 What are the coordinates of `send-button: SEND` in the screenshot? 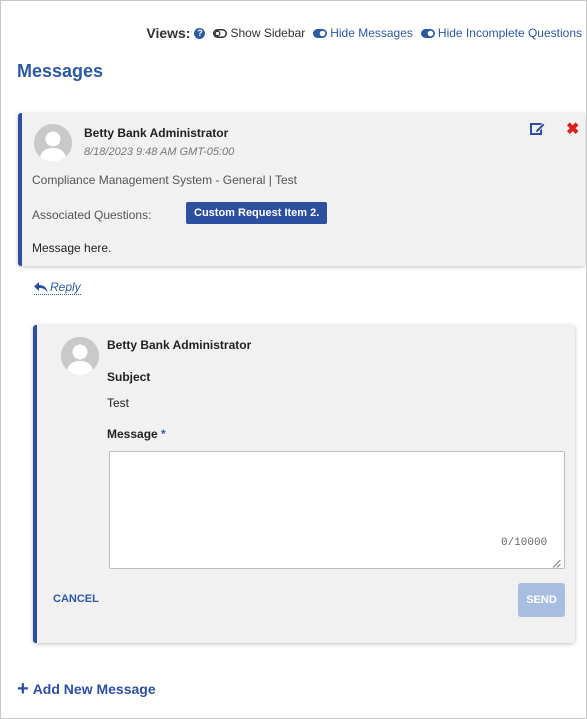 It's located at (541, 600).